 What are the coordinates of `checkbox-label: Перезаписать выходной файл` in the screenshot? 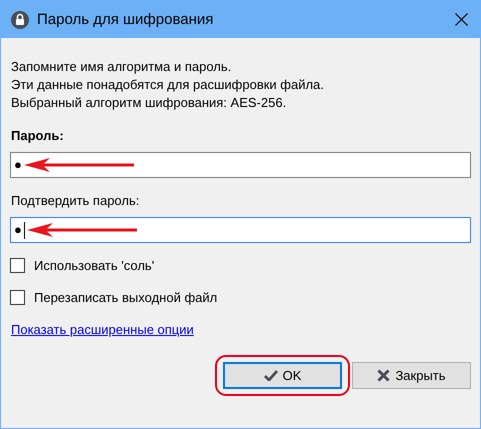 It's located at (126, 297).